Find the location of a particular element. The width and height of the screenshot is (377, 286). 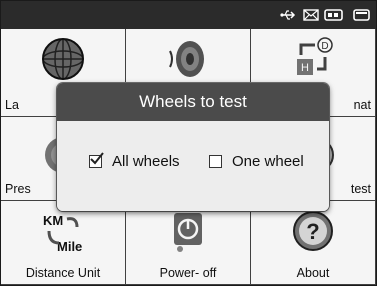

option-one-wheel: One wheel is located at coordinates (256, 161).